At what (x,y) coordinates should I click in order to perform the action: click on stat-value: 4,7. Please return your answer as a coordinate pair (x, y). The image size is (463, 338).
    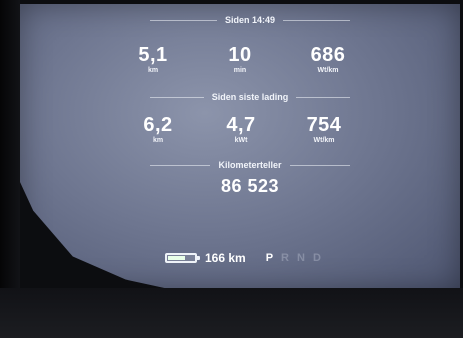
    Looking at the image, I should click on (241, 125).